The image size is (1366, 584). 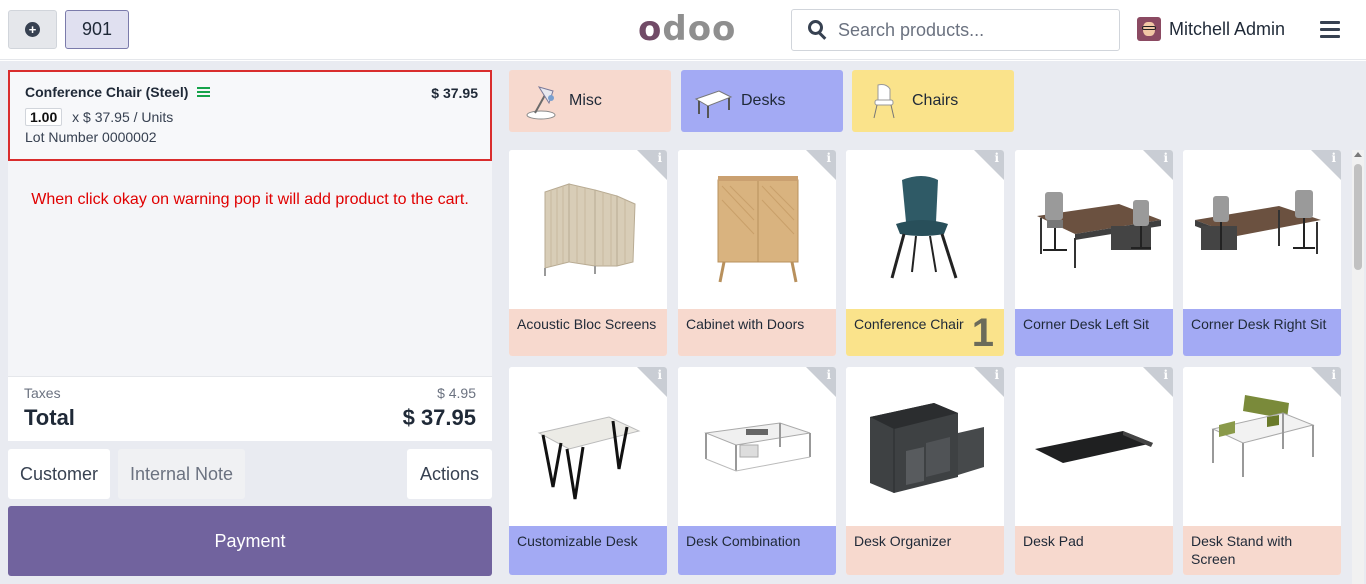 I want to click on product-name: Corner Desk Left Sit, so click(x=1094, y=332).